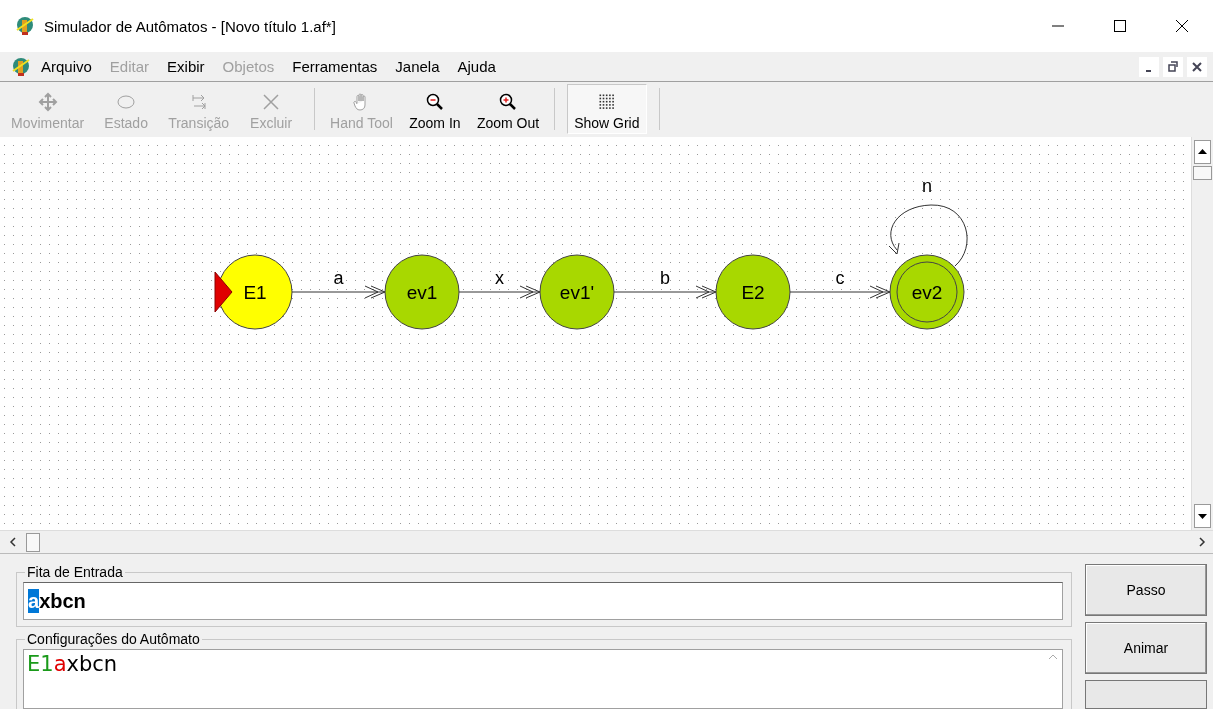 The height and width of the screenshot is (709, 1213). Describe the element at coordinates (422, 292) in the screenshot. I see `state-node: ev1` at that location.